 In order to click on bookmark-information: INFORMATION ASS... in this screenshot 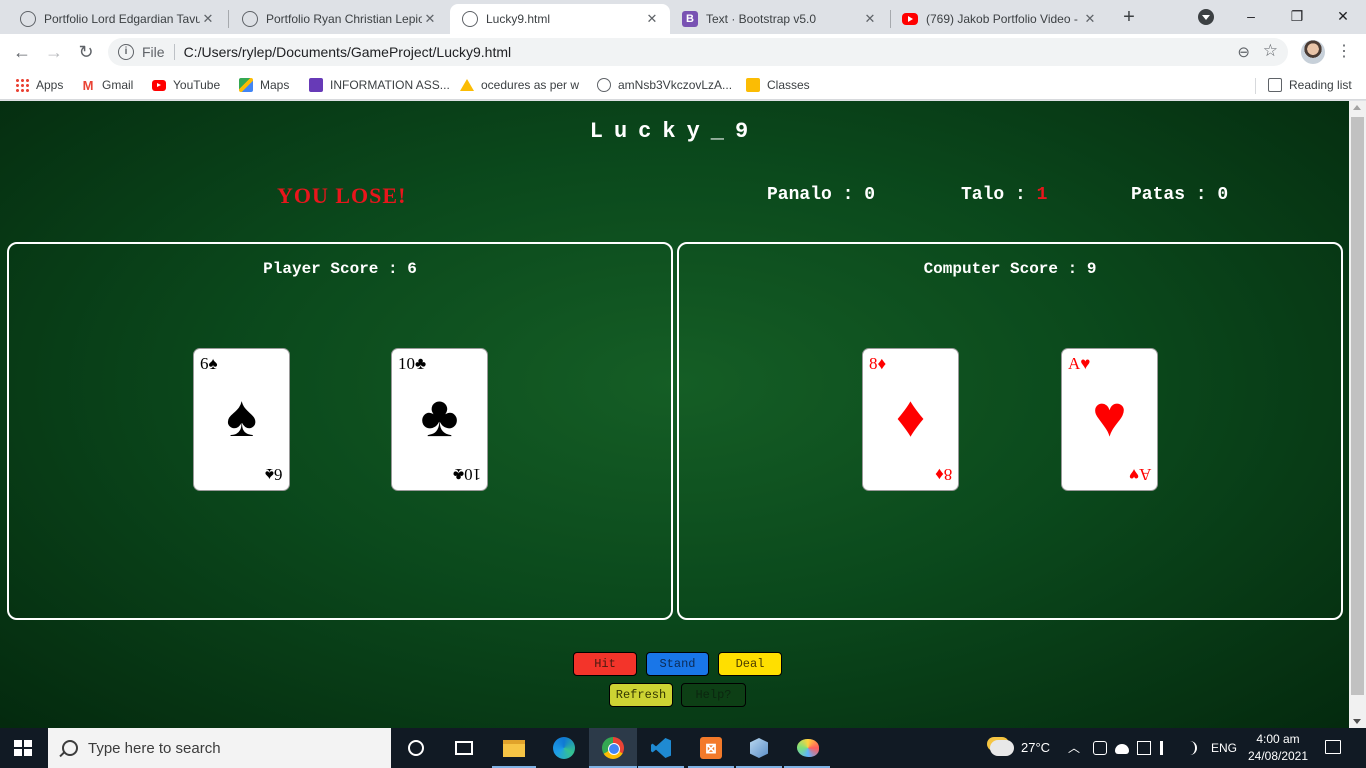, I will do `click(379, 85)`.